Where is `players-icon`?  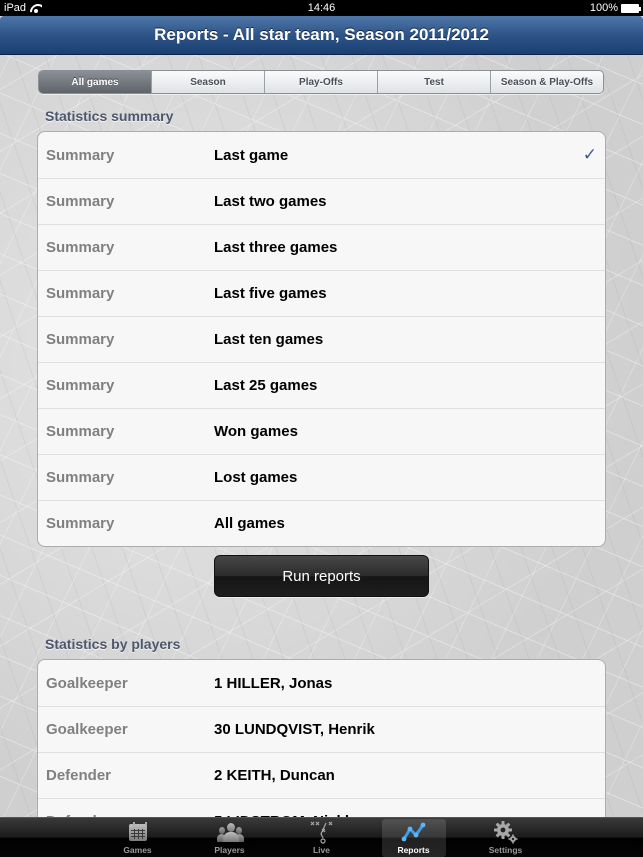
players-icon is located at coordinates (230, 832).